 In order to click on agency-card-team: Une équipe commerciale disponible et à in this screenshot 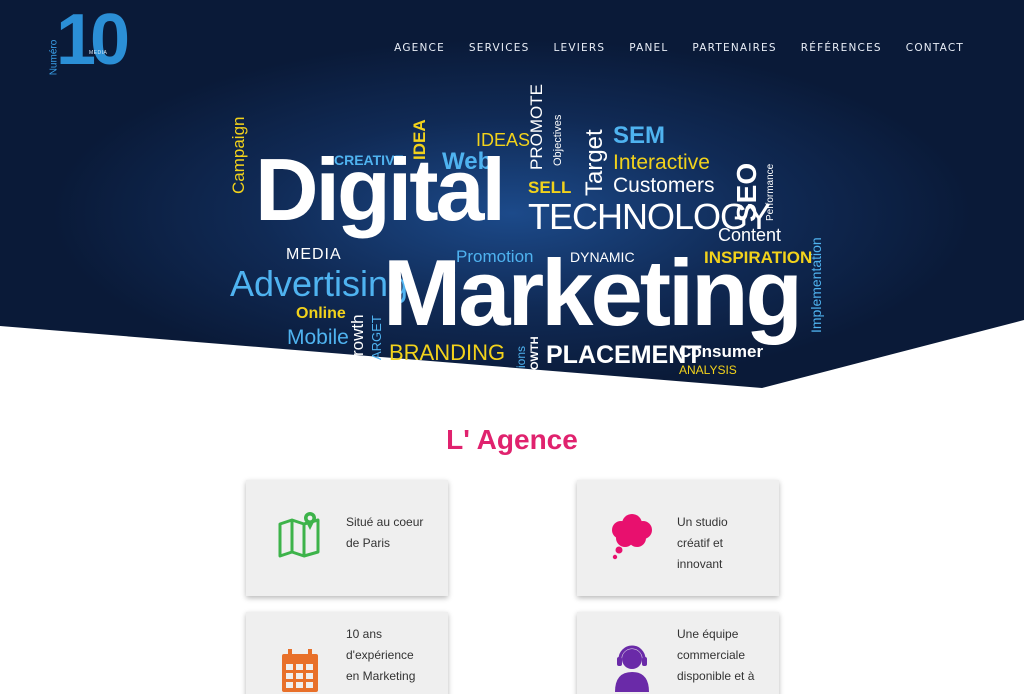, I will do `click(678, 653)`.